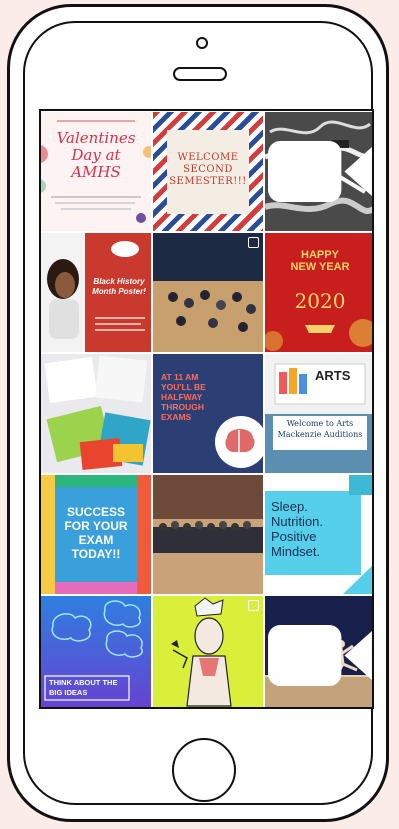 The image size is (399, 829). Describe the element at coordinates (202, 43) in the screenshot. I see `front-camera-icon` at that location.